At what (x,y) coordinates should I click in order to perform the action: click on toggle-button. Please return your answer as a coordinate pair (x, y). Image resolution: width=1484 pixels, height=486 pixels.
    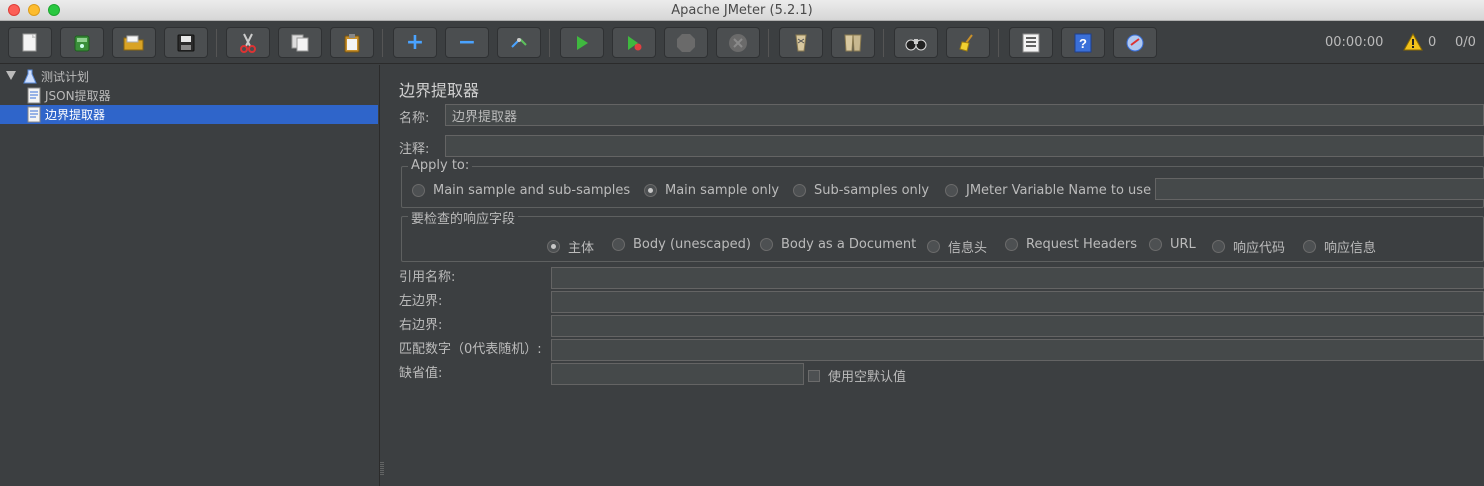
    Looking at the image, I should click on (519, 42).